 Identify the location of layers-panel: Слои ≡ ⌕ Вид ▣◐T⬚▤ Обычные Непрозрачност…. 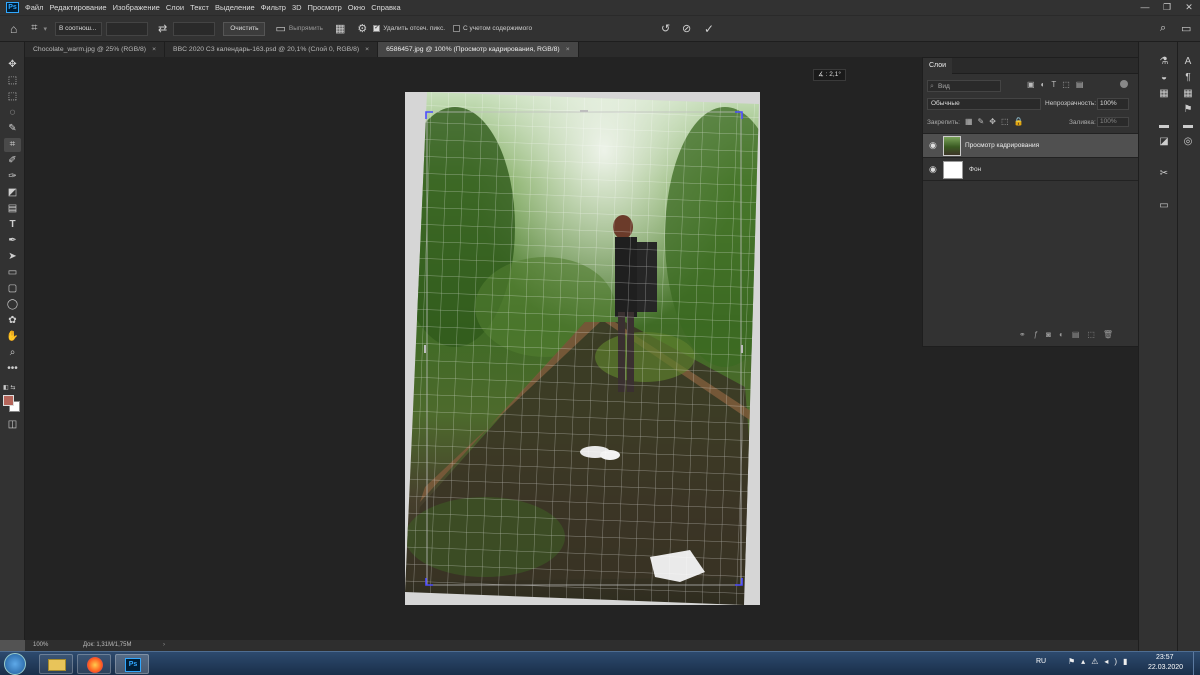
(1035, 202).